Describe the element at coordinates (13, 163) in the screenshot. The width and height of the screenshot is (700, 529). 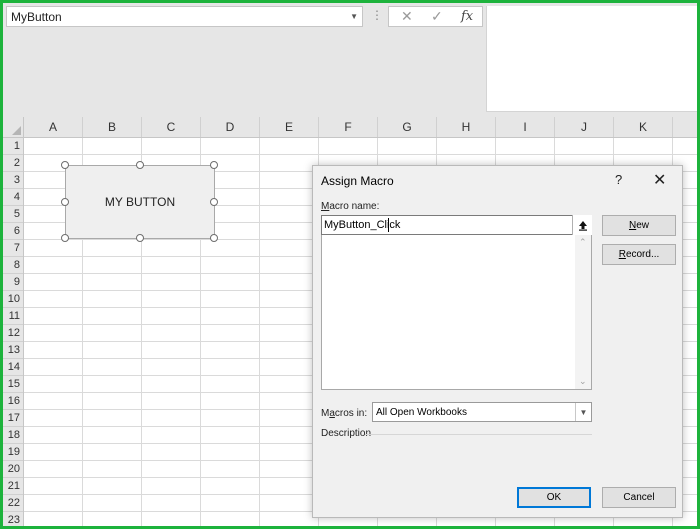
I see `row-header: 2` at that location.